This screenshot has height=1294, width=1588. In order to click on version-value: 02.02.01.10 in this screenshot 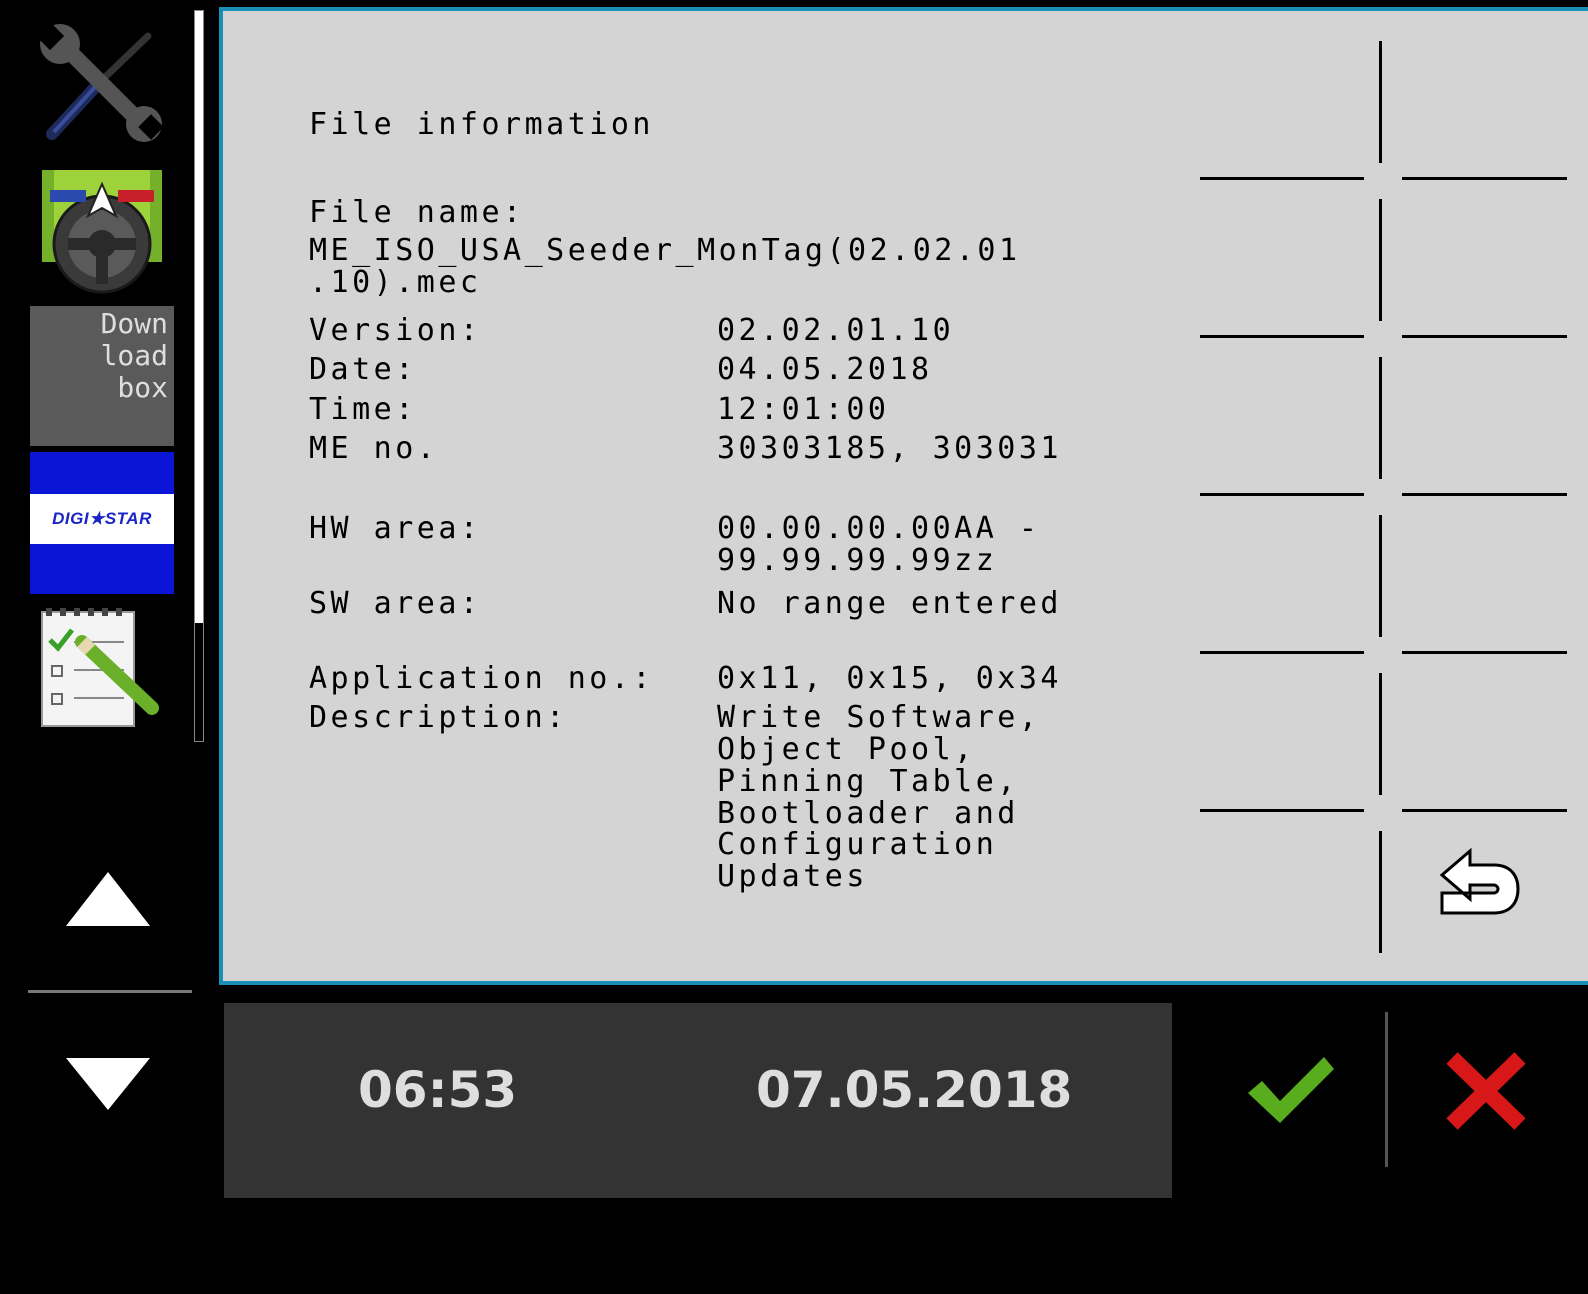, I will do `click(836, 330)`.